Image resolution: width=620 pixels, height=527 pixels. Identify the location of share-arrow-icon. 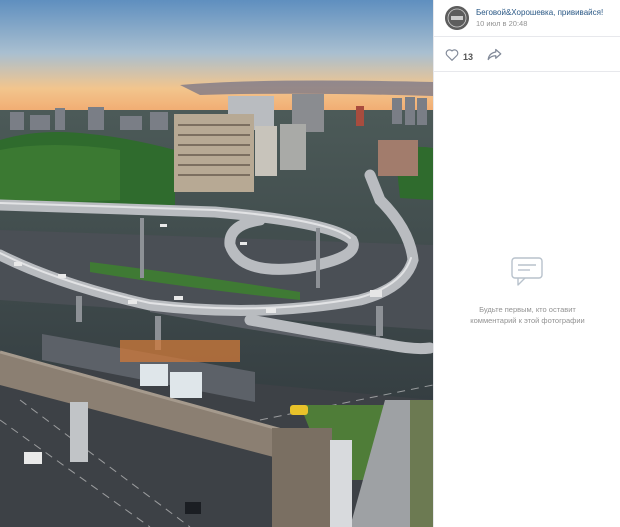
(494, 56).